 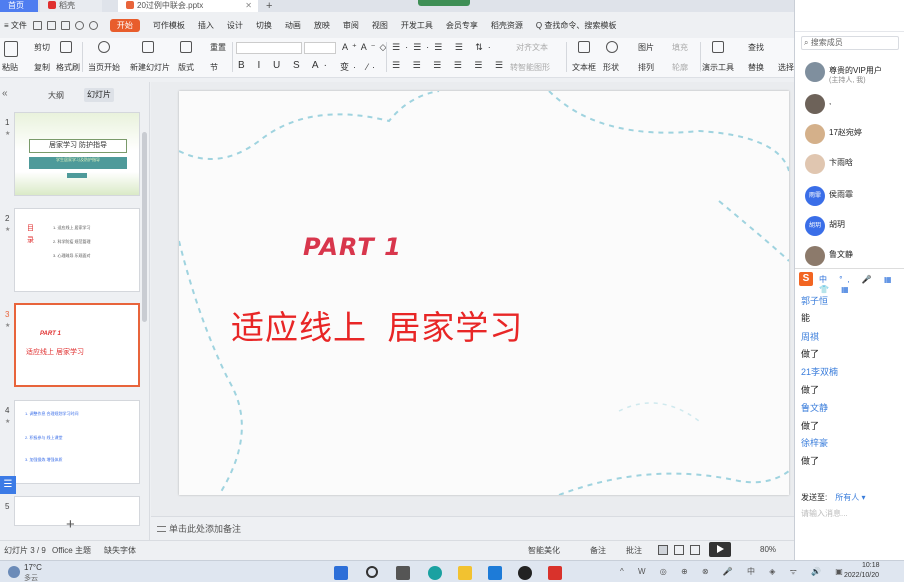 What do you see at coordinates (611, 67) in the screenshot?
I see `shape-button: 形状` at bounding box center [611, 67].